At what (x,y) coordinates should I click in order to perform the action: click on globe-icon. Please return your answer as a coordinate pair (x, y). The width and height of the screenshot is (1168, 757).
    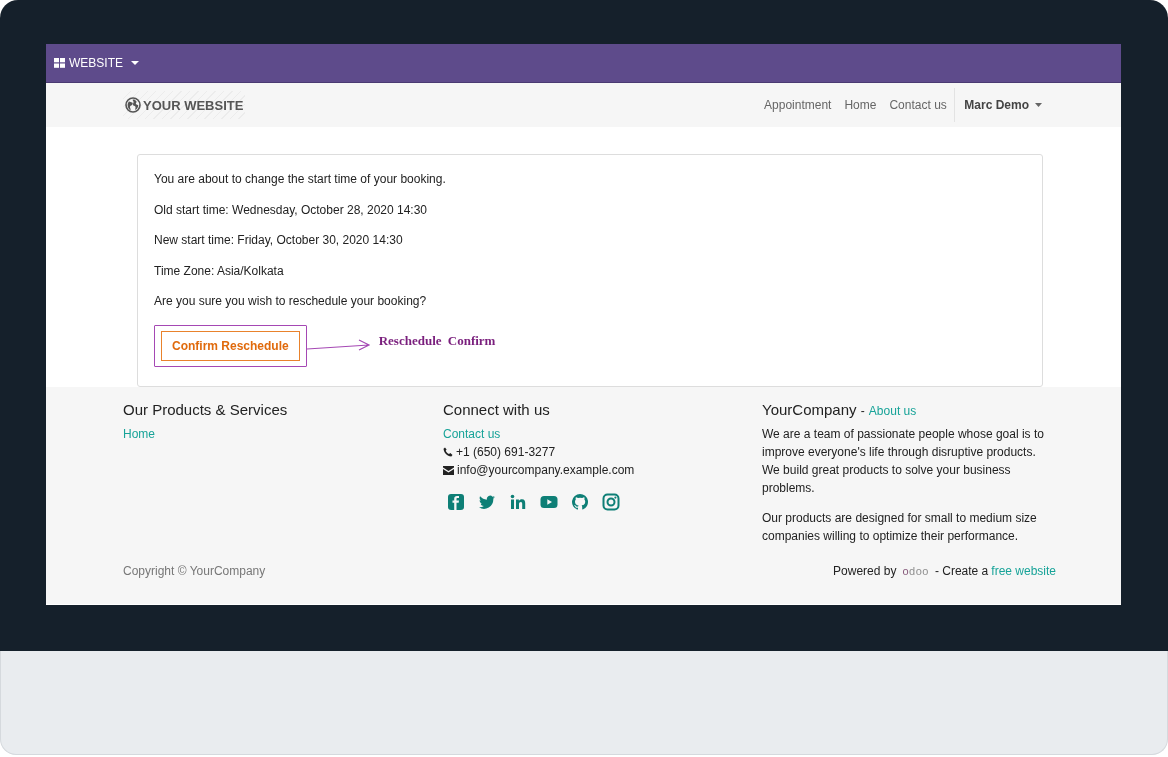
    Looking at the image, I should click on (133, 105).